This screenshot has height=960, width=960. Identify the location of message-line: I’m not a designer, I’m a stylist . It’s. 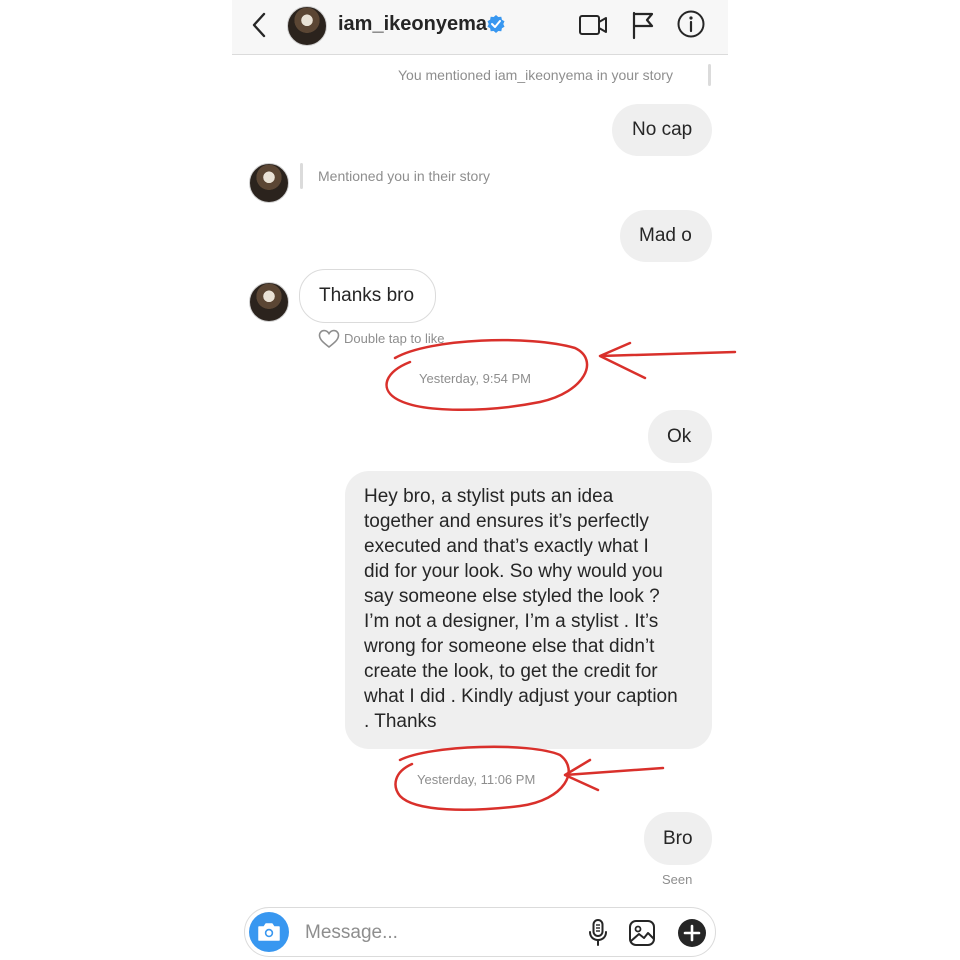
(511, 621).